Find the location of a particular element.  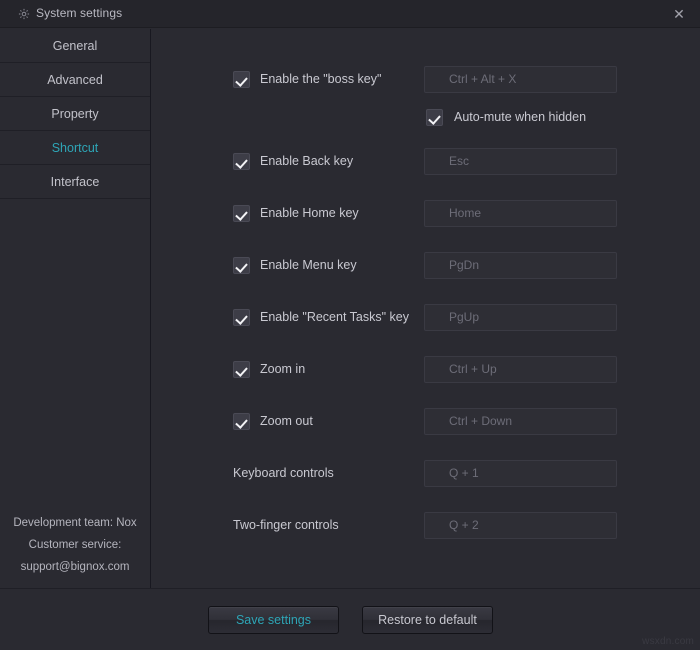

gear-icon is located at coordinates (24, 14).